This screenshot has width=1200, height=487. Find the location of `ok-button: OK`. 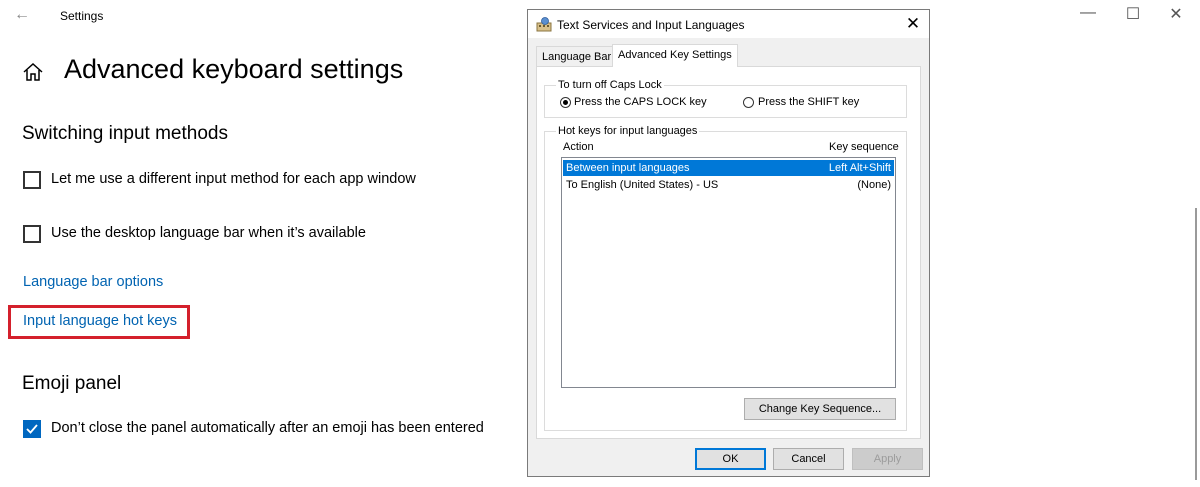

ok-button: OK is located at coordinates (730, 459).